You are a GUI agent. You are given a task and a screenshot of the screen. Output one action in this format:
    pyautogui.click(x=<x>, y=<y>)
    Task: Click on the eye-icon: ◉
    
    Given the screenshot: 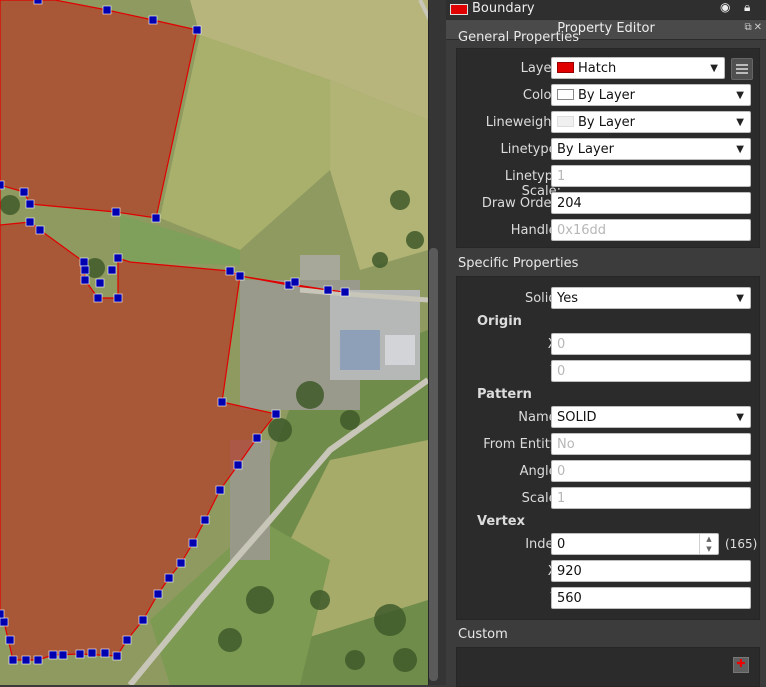 What is the action you would take?
    pyautogui.click(x=725, y=7)
    